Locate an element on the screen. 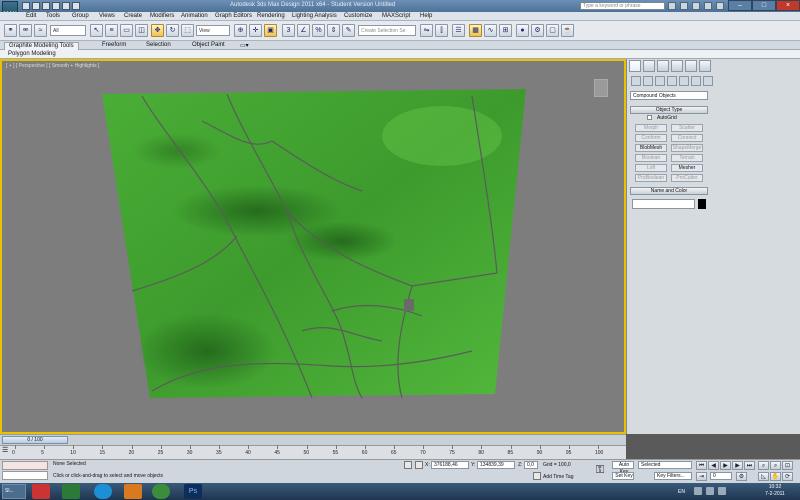  select-and-scale-icon: ⬚ is located at coordinates (187, 30).